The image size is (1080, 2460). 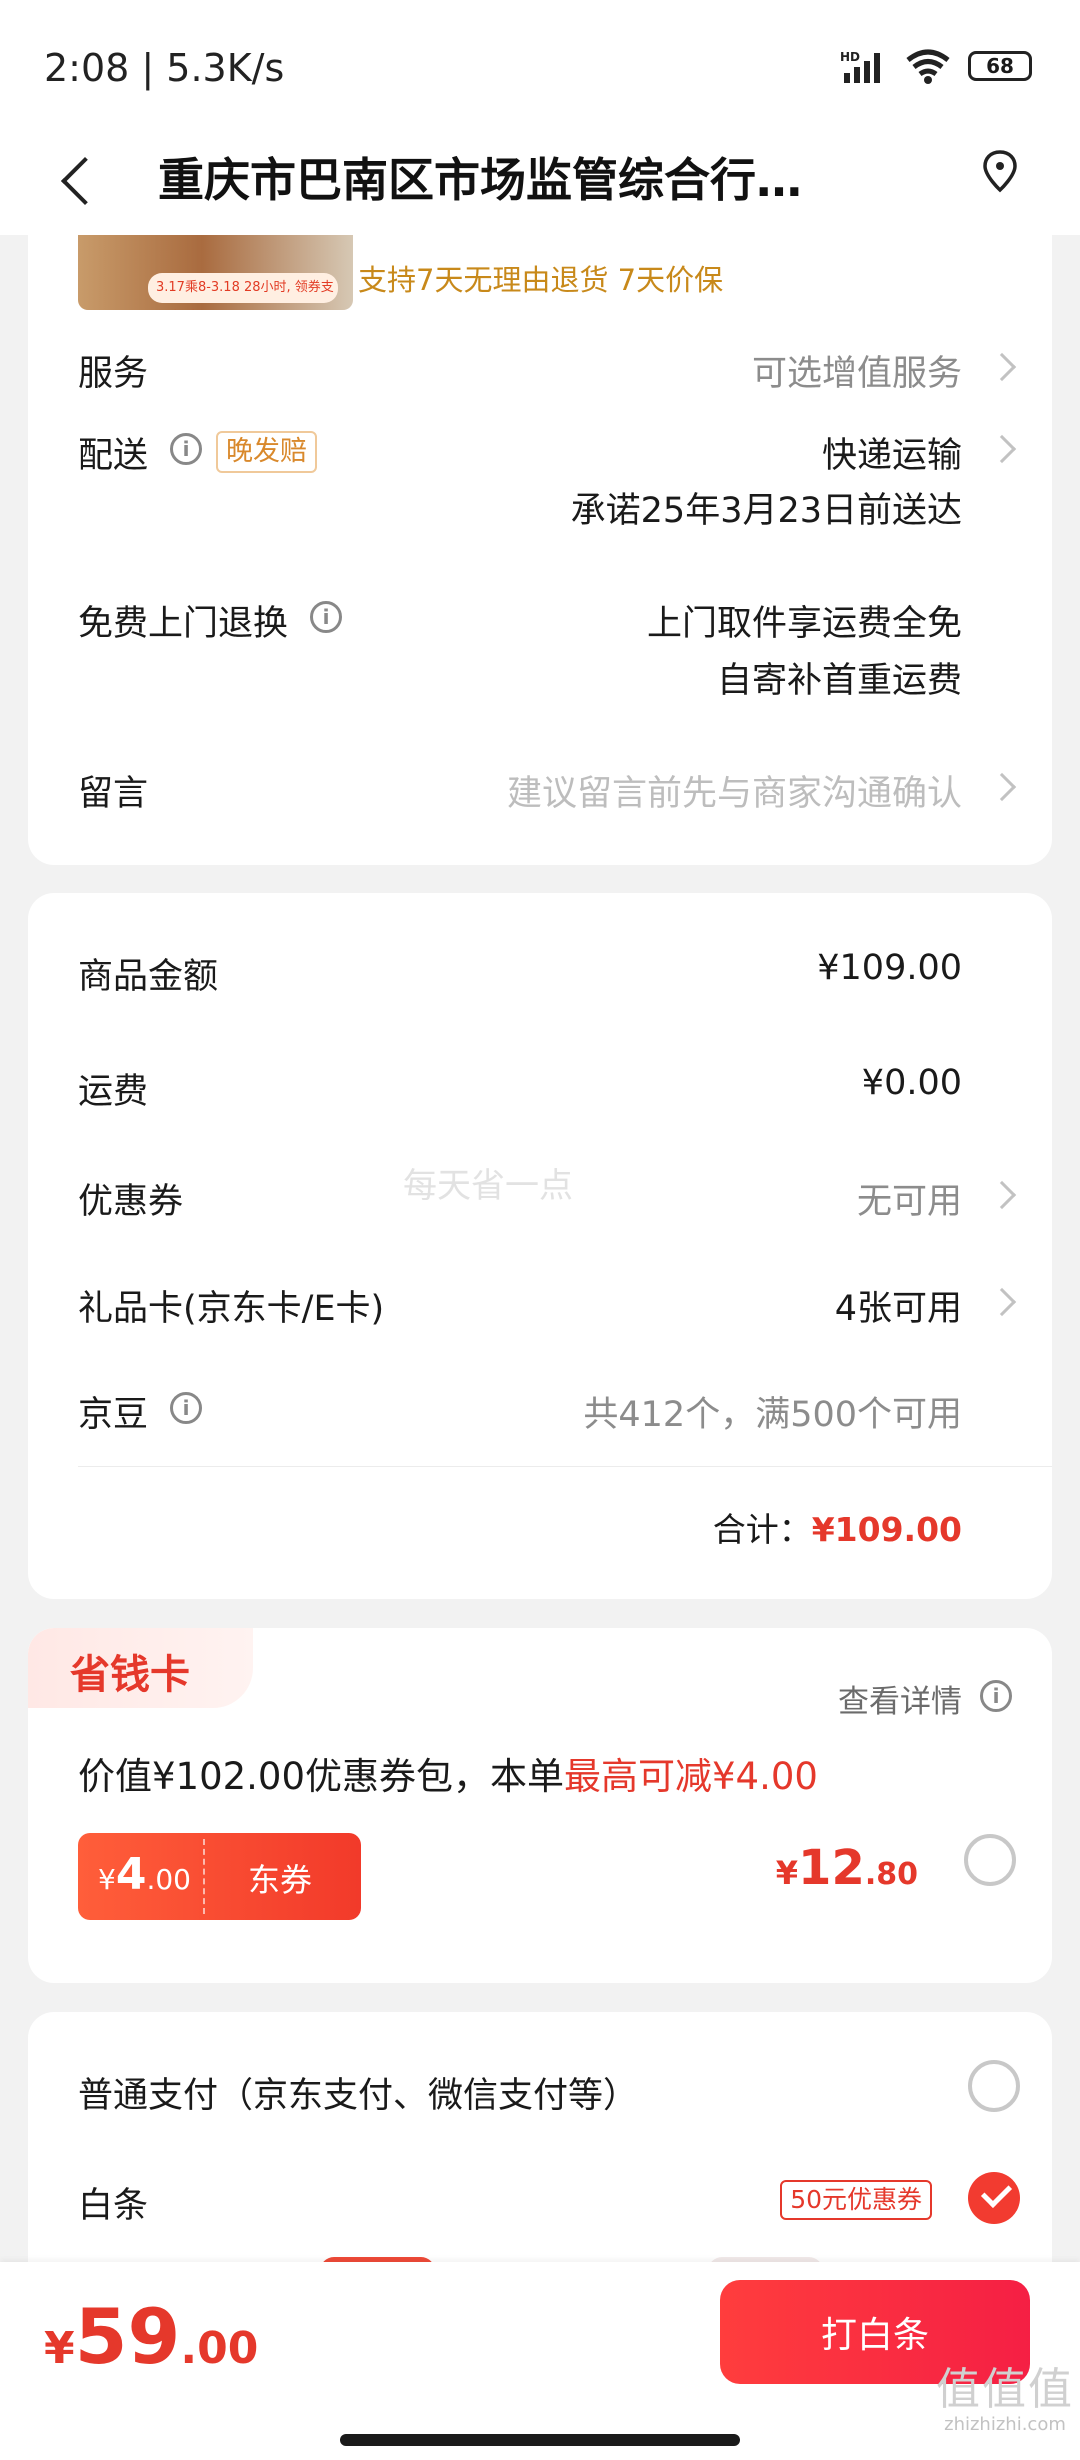 What do you see at coordinates (734, 790) in the screenshot?
I see `message-input: 建议留言前先与商家沟通确认` at bounding box center [734, 790].